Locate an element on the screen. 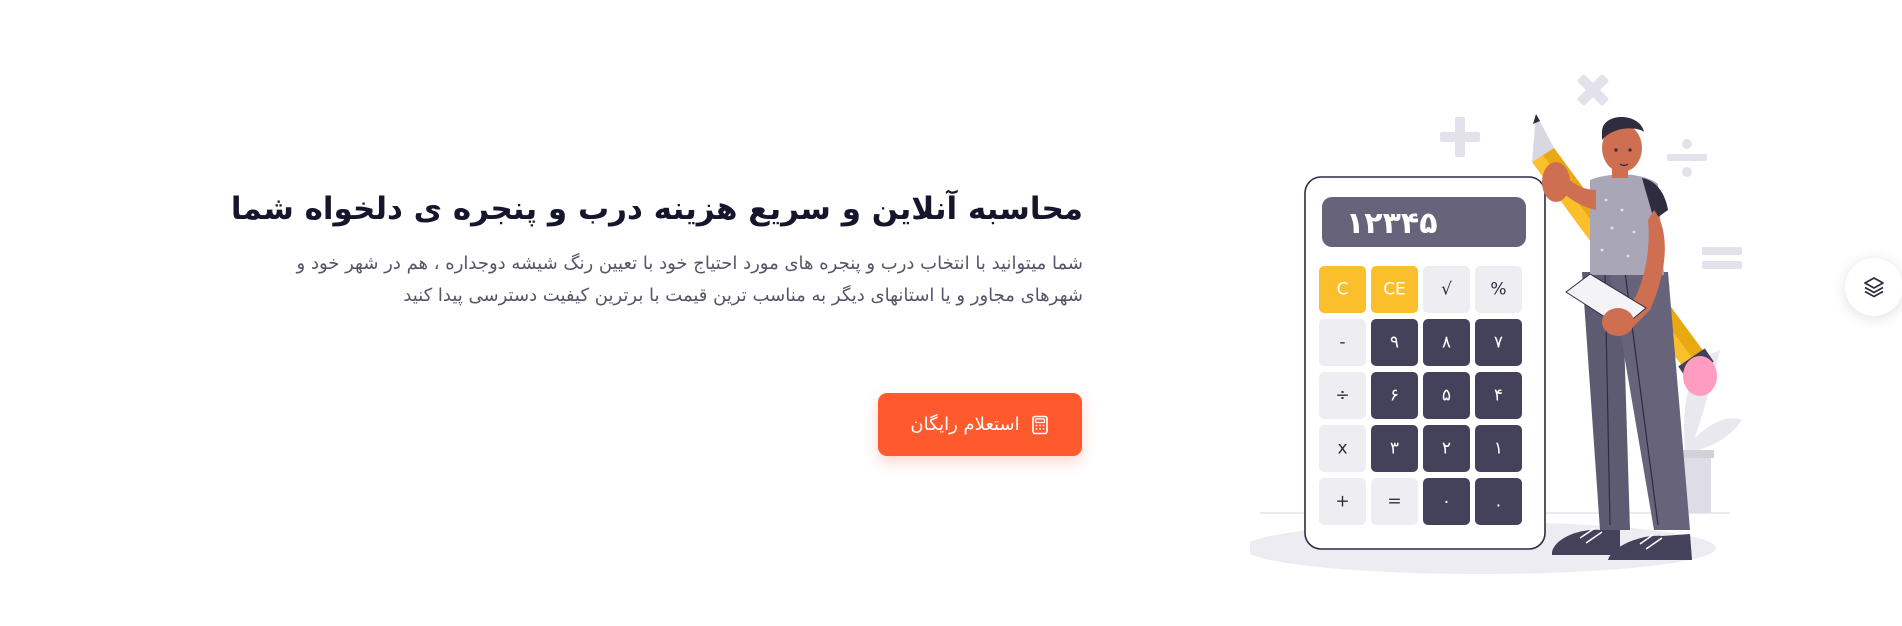 The height and width of the screenshot is (626, 1902). calculator-key: ۳ is located at coordinates (1394, 448).